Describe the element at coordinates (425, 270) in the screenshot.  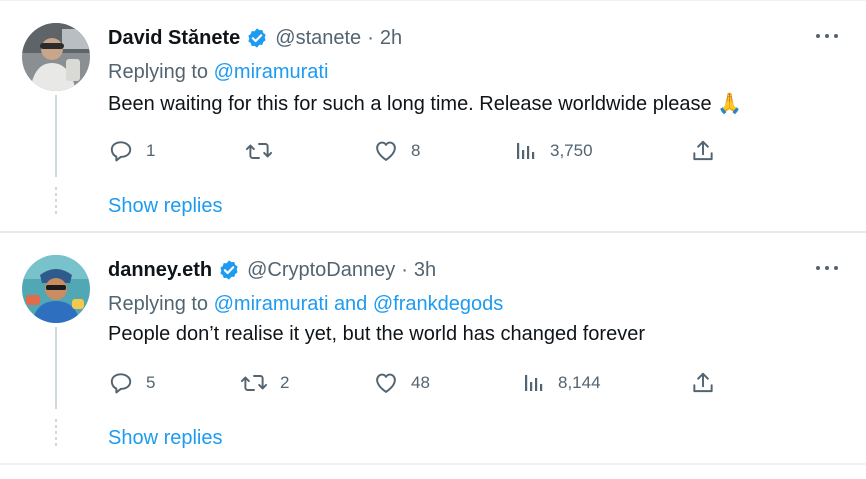
I see `timestamp: 3h` at that location.